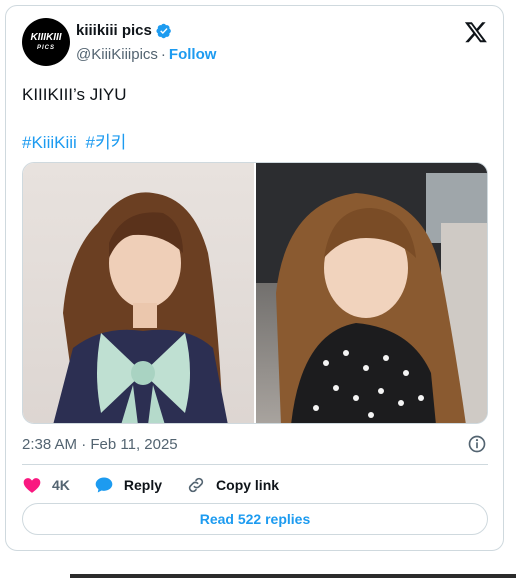 The width and height of the screenshot is (516, 578). What do you see at coordinates (196, 485) in the screenshot?
I see `link-icon` at bounding box center [196, 485].